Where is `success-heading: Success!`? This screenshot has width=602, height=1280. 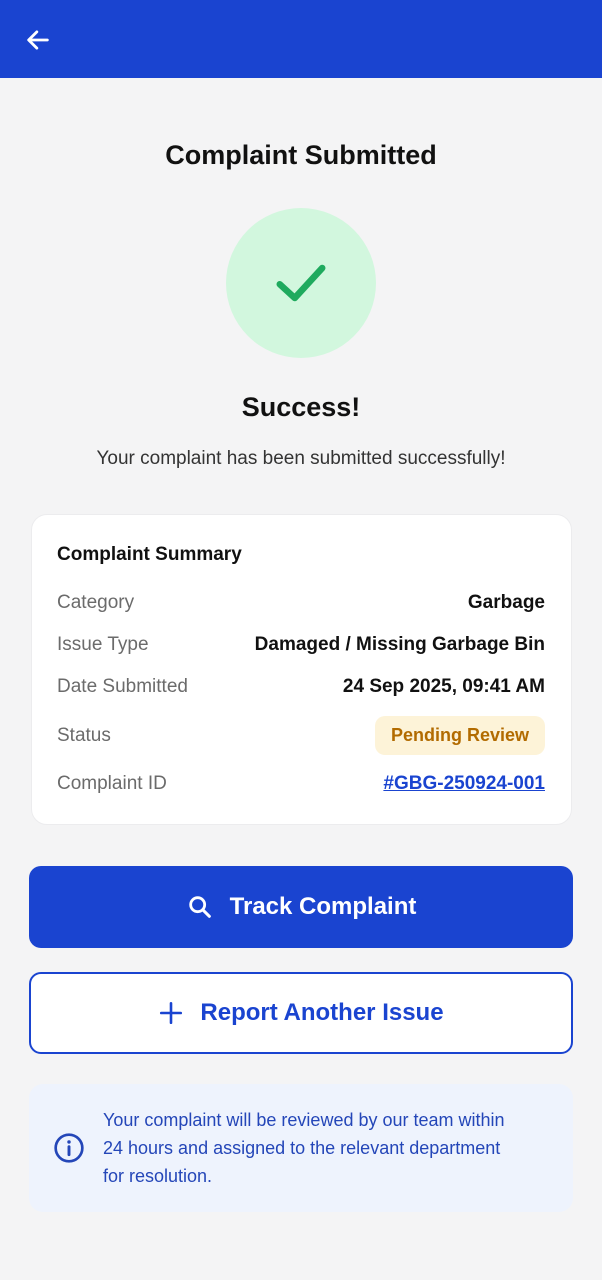
success-heading: Success! is located at coordinates (301, 407).